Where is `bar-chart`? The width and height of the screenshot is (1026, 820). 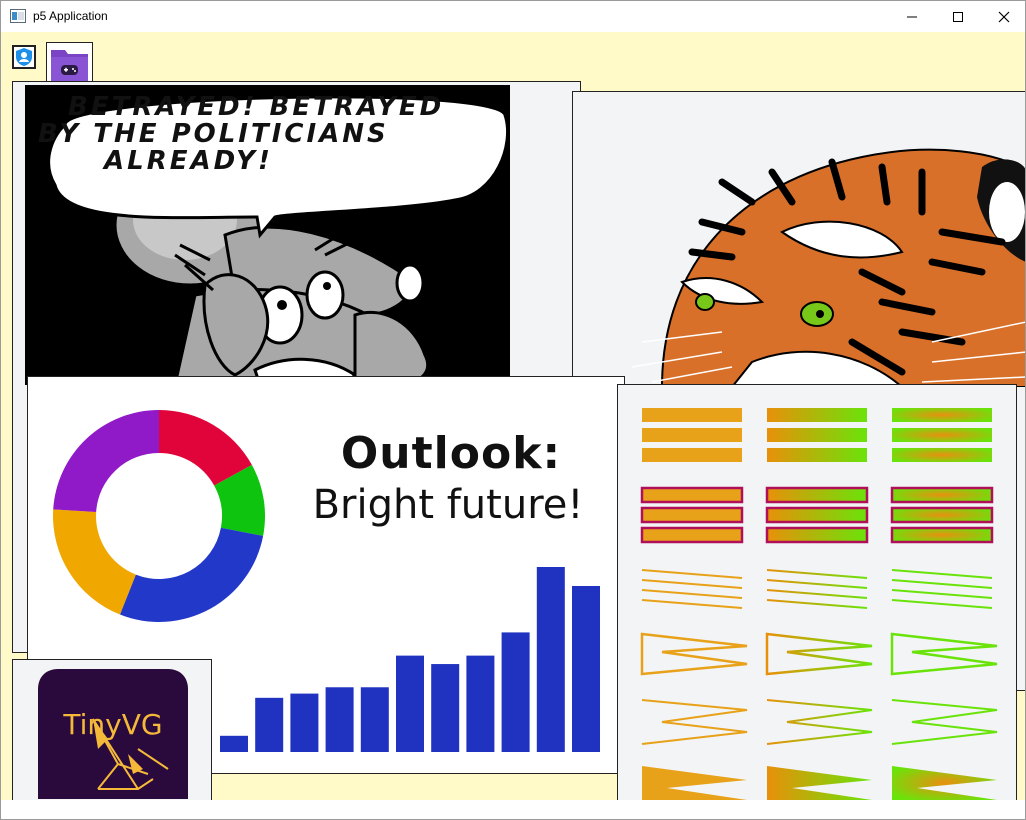
bar-chart is located at coordinates (410, 659).